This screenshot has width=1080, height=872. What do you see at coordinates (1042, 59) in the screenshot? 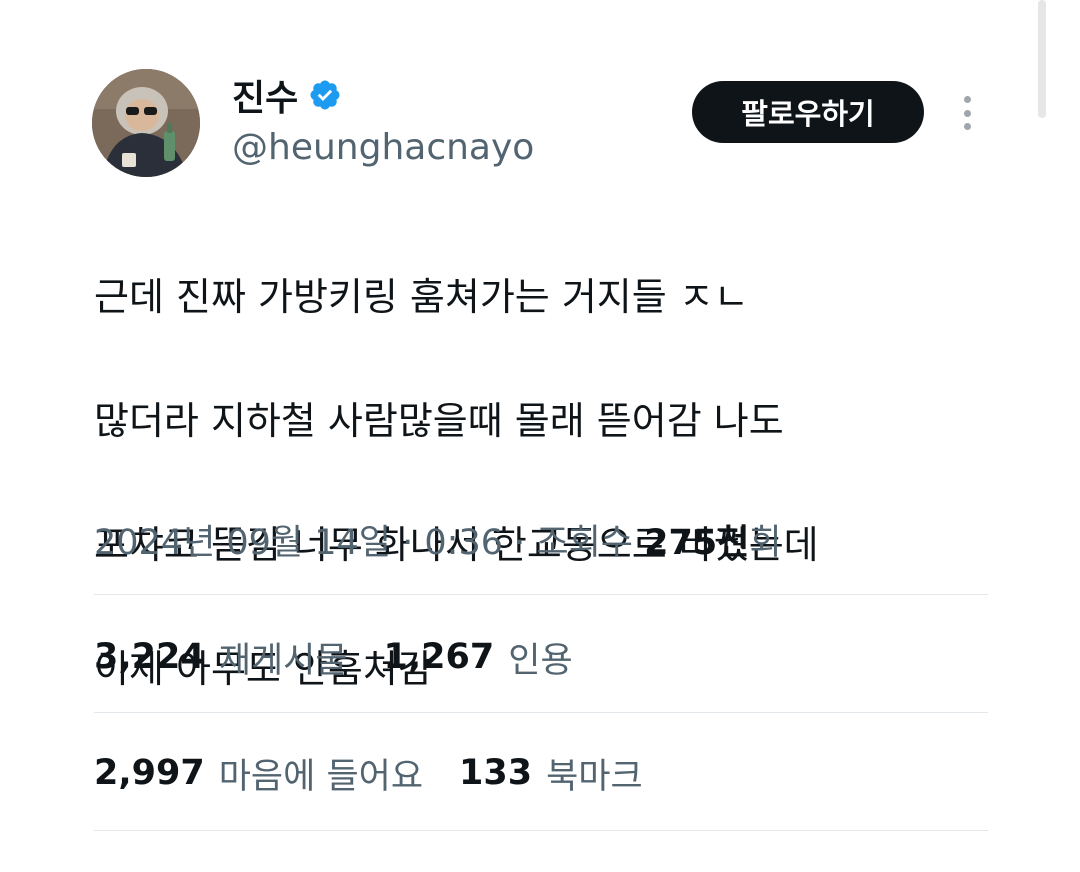
I see `scrollbar` at bounding box center [1042, 59].